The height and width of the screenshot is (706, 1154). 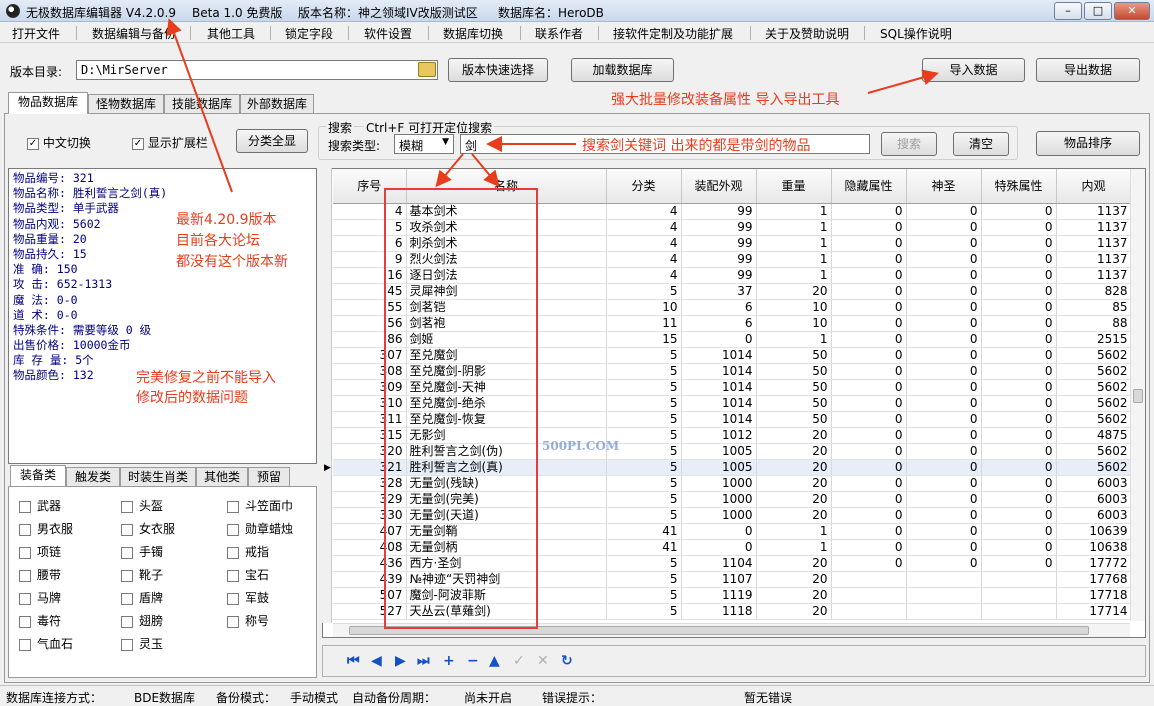 What do you see at coordinates (719, 307) in the screenshot?
I see `table-cell: 6` at bounding box center [719, 307].